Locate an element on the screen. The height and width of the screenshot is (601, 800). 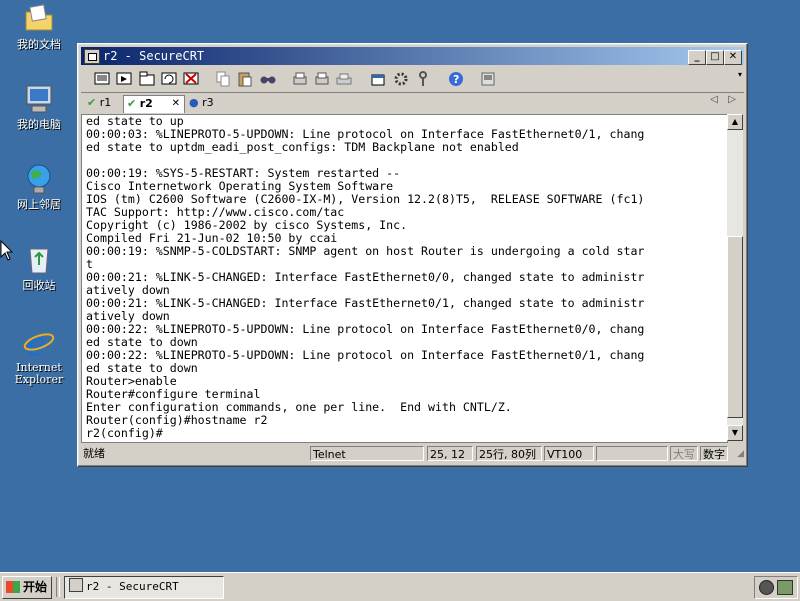
connect-icon is located at coordinates (102, 79).